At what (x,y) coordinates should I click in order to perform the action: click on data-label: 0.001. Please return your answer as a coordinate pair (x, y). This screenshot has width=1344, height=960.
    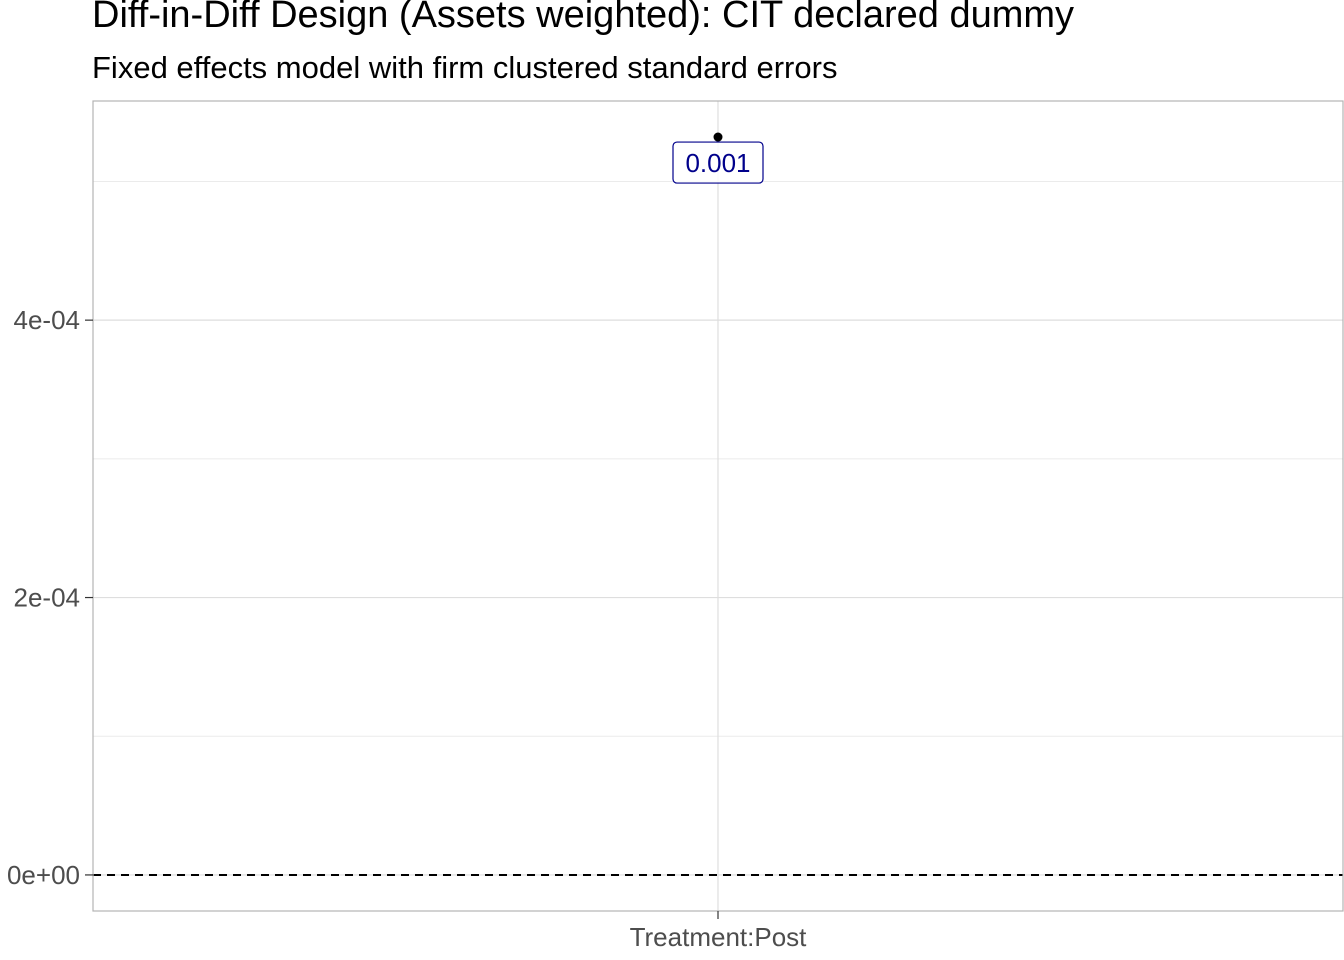
    Looking at the image, I should click on (718, 162).